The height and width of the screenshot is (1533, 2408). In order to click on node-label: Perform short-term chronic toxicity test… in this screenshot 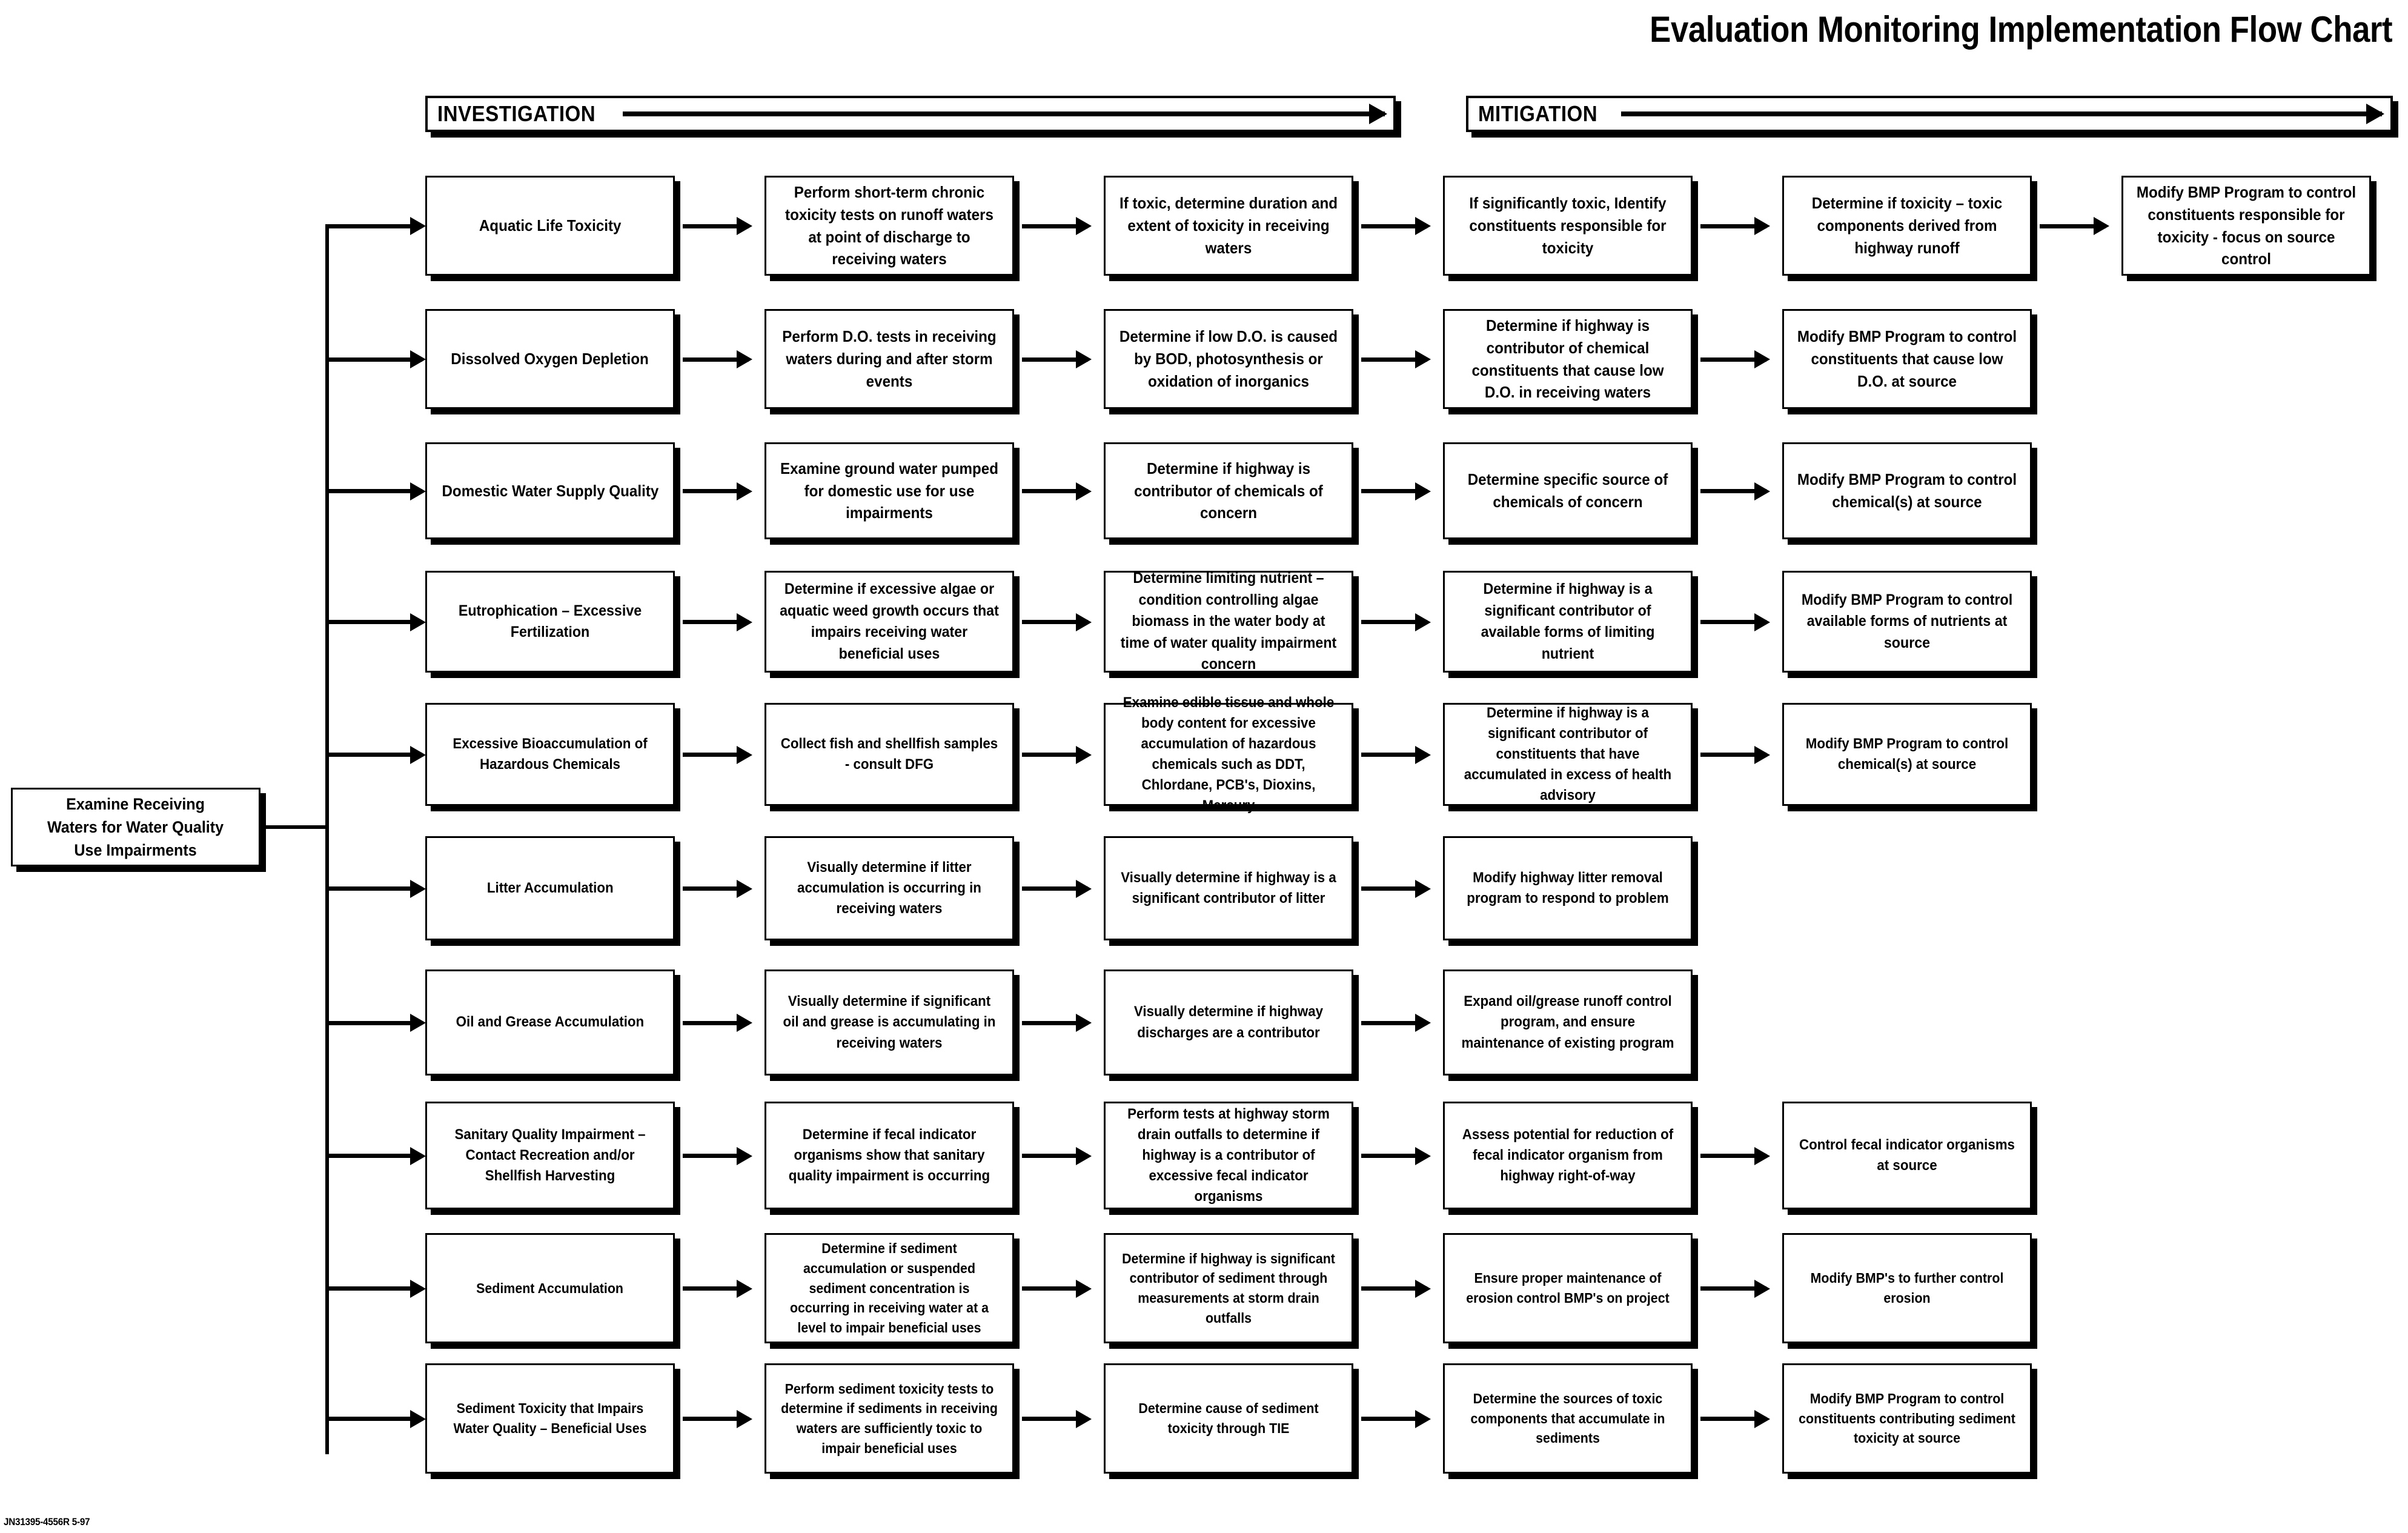, I will do `click(889, 225)`.